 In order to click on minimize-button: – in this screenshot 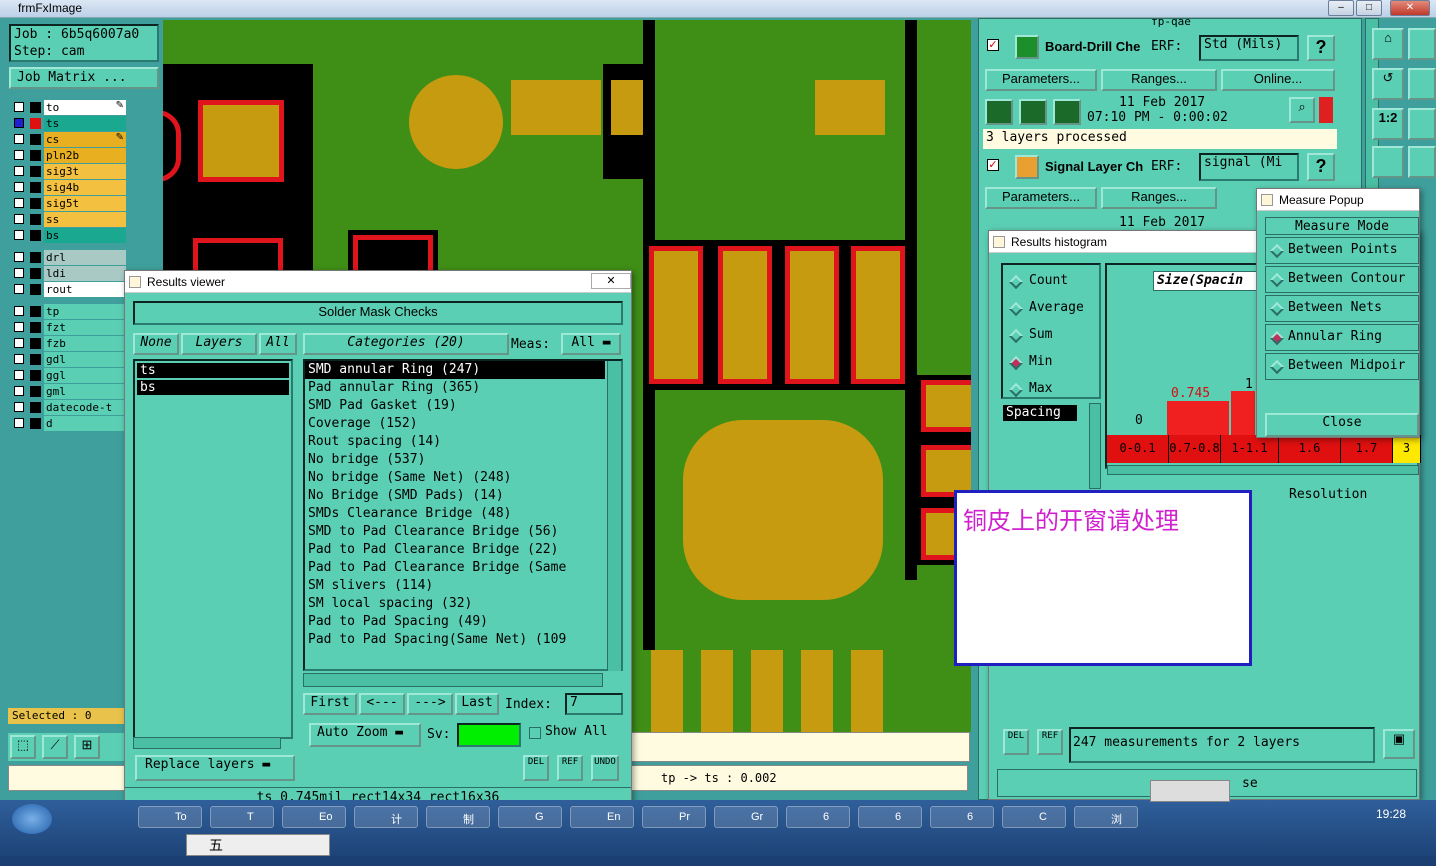, I will do `click(1341, 8)`.